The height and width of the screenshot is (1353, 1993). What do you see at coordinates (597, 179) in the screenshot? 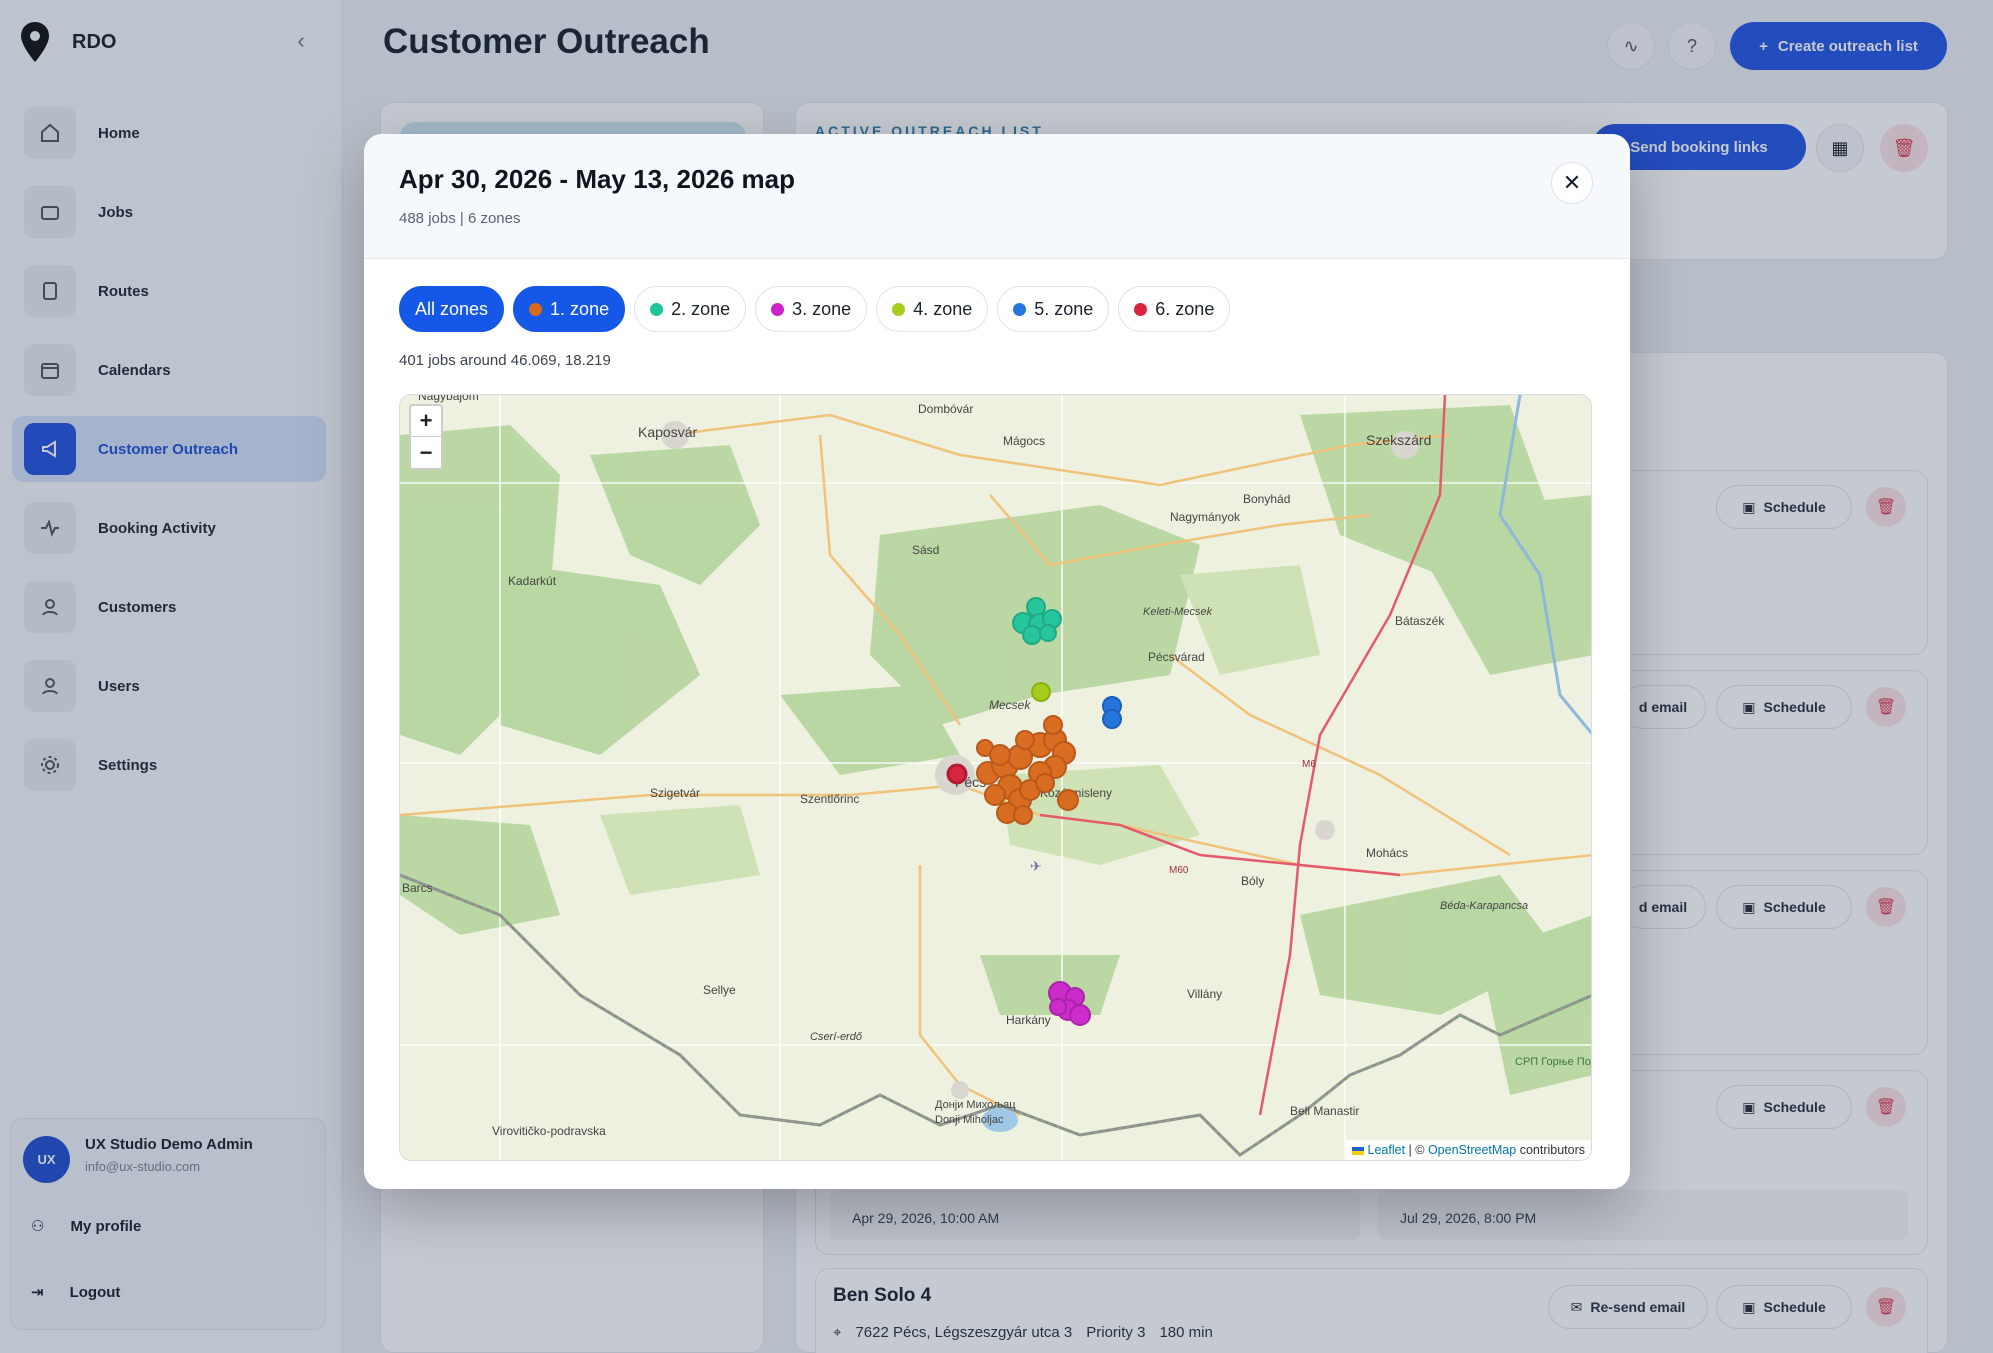
I see `modal-title: Apr 30, 2026 - May 13, 2026 map` at bounding box center [597, 179].